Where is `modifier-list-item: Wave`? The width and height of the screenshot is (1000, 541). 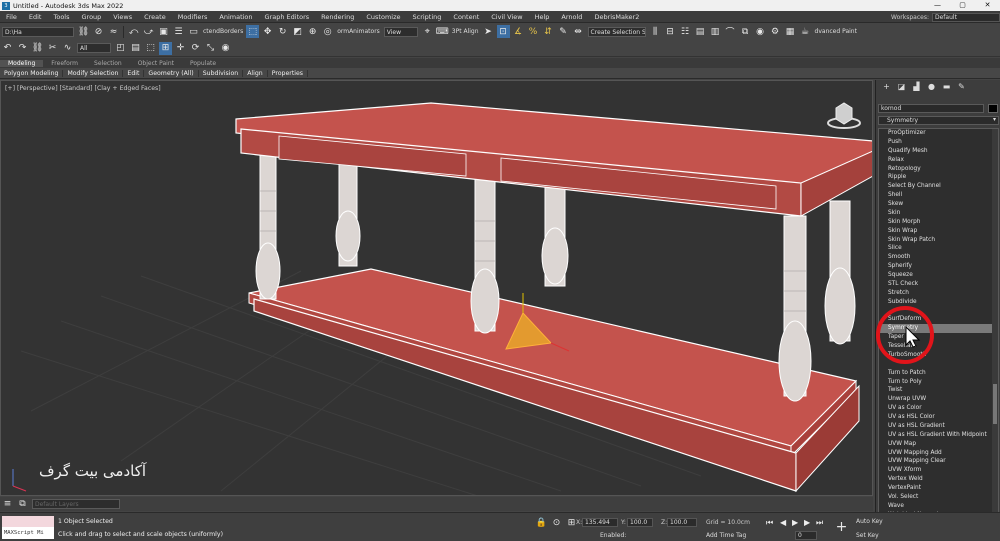 modifier-list-item: Wave is located at coordinates (938, 506).